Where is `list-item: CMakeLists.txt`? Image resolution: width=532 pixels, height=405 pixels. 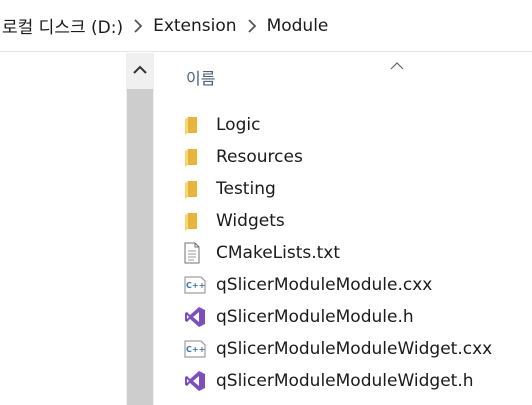 list-item: CMakeLists.txt is located at coordinates (358, 253).